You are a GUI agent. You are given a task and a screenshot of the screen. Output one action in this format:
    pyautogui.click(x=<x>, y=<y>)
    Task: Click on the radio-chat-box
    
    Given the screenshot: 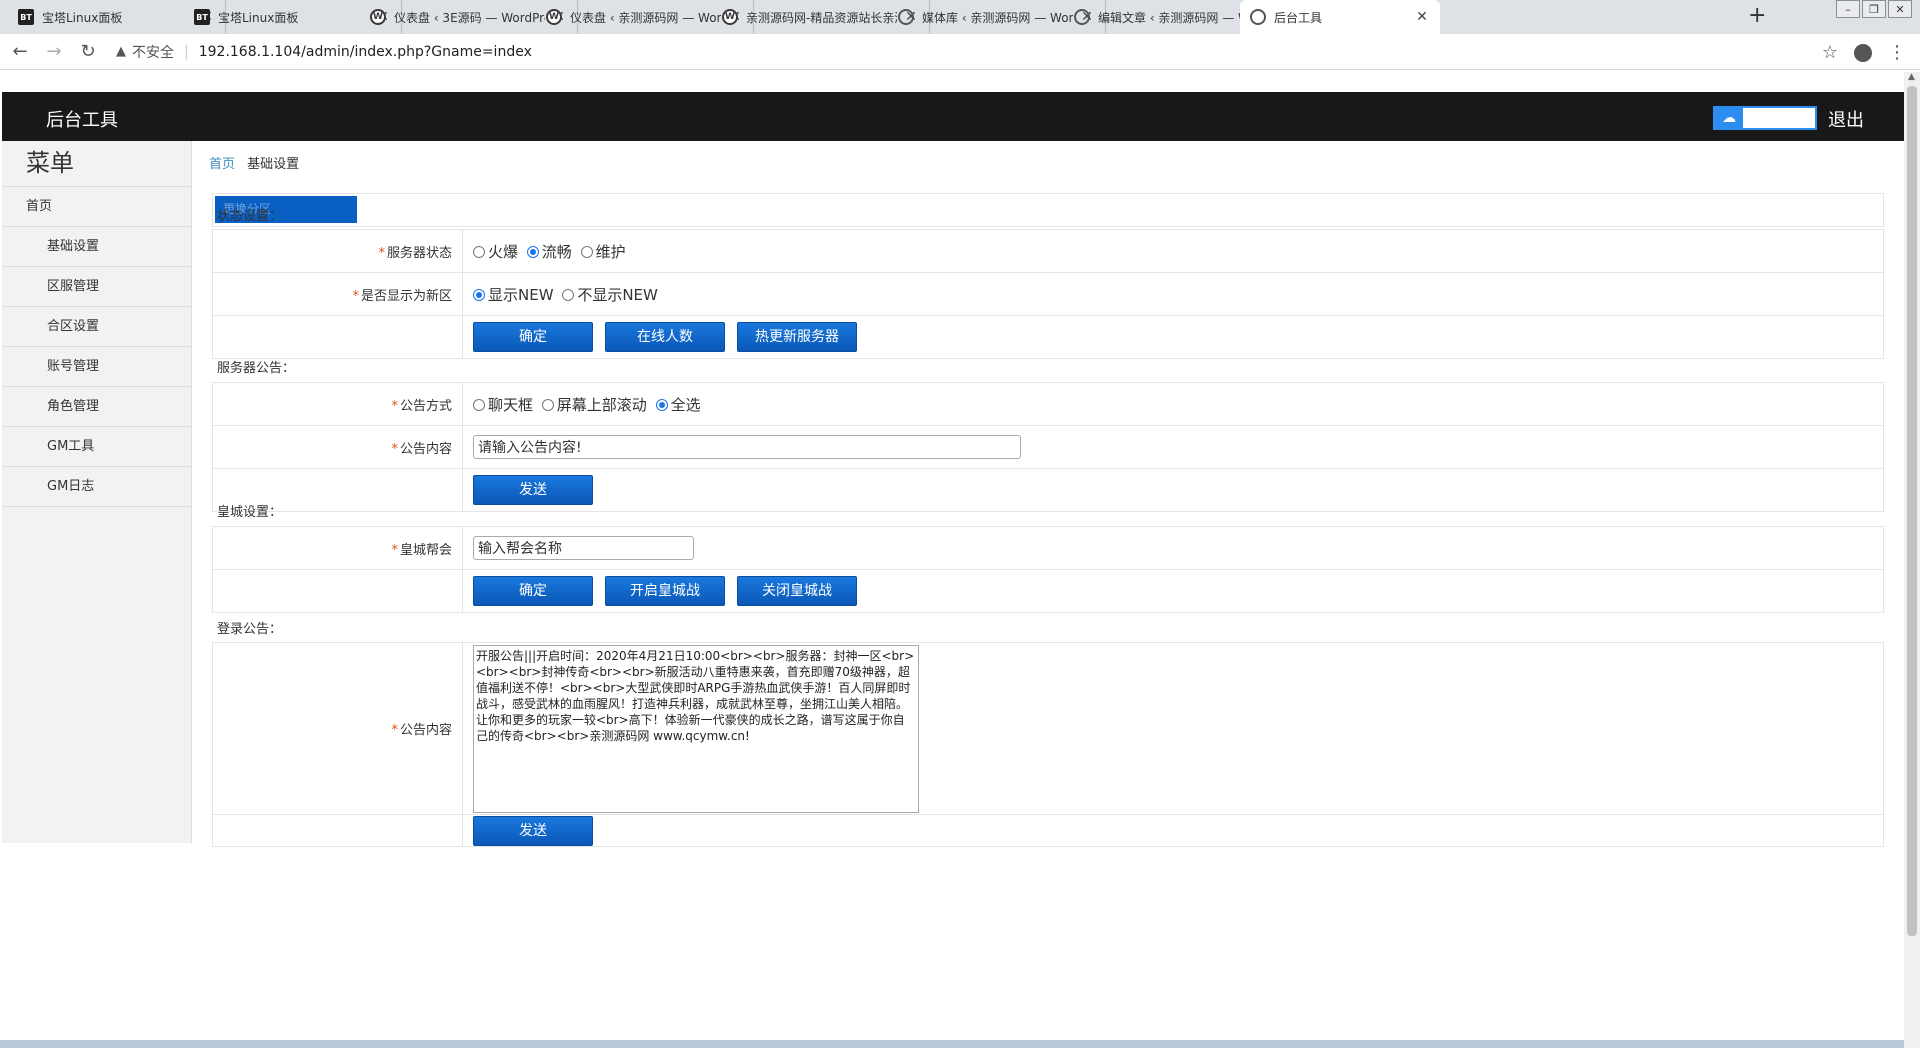 What is the action you would take?
    pyautogui.click(x=479, y=404)
    